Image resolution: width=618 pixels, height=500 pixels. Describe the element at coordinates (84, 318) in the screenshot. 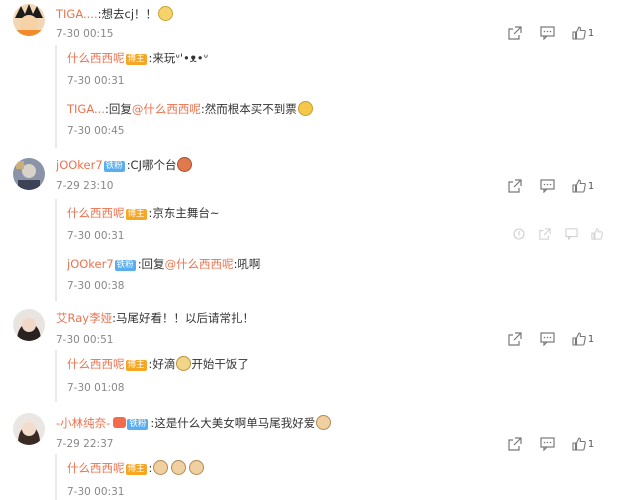

I see `comment-username: 艾Ray李娅` at that location.